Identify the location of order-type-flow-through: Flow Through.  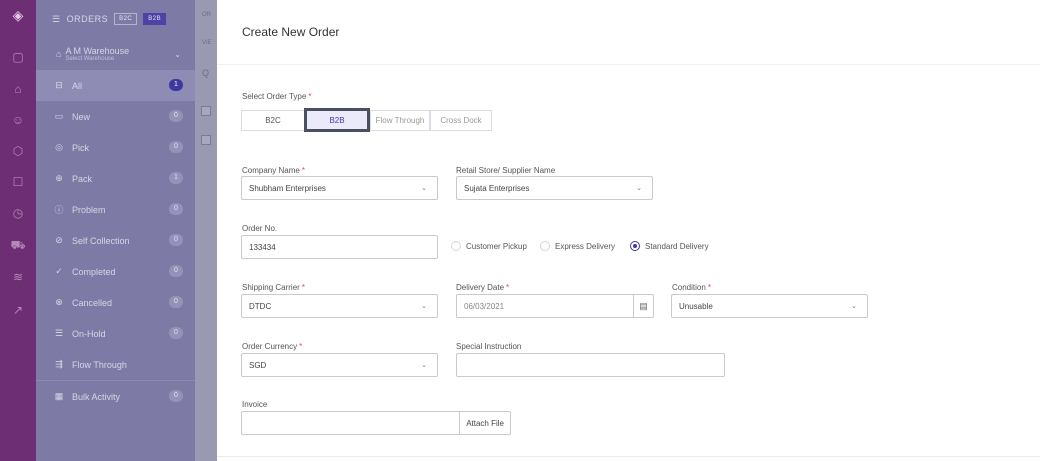
(400, 120).